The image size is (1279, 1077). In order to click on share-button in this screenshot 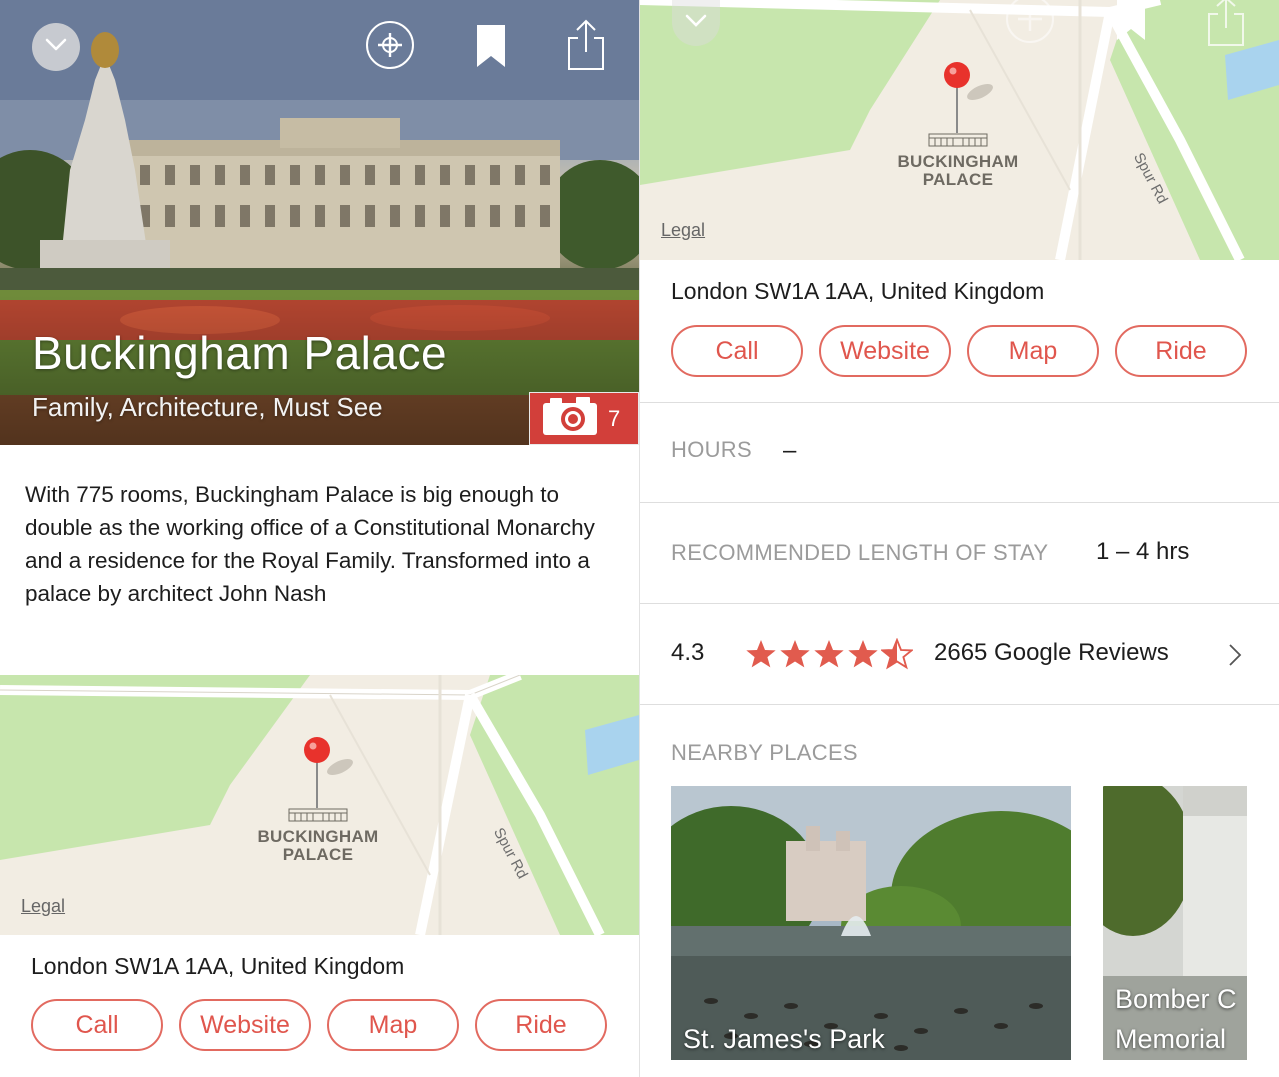, I will do `click(586, 47)`.